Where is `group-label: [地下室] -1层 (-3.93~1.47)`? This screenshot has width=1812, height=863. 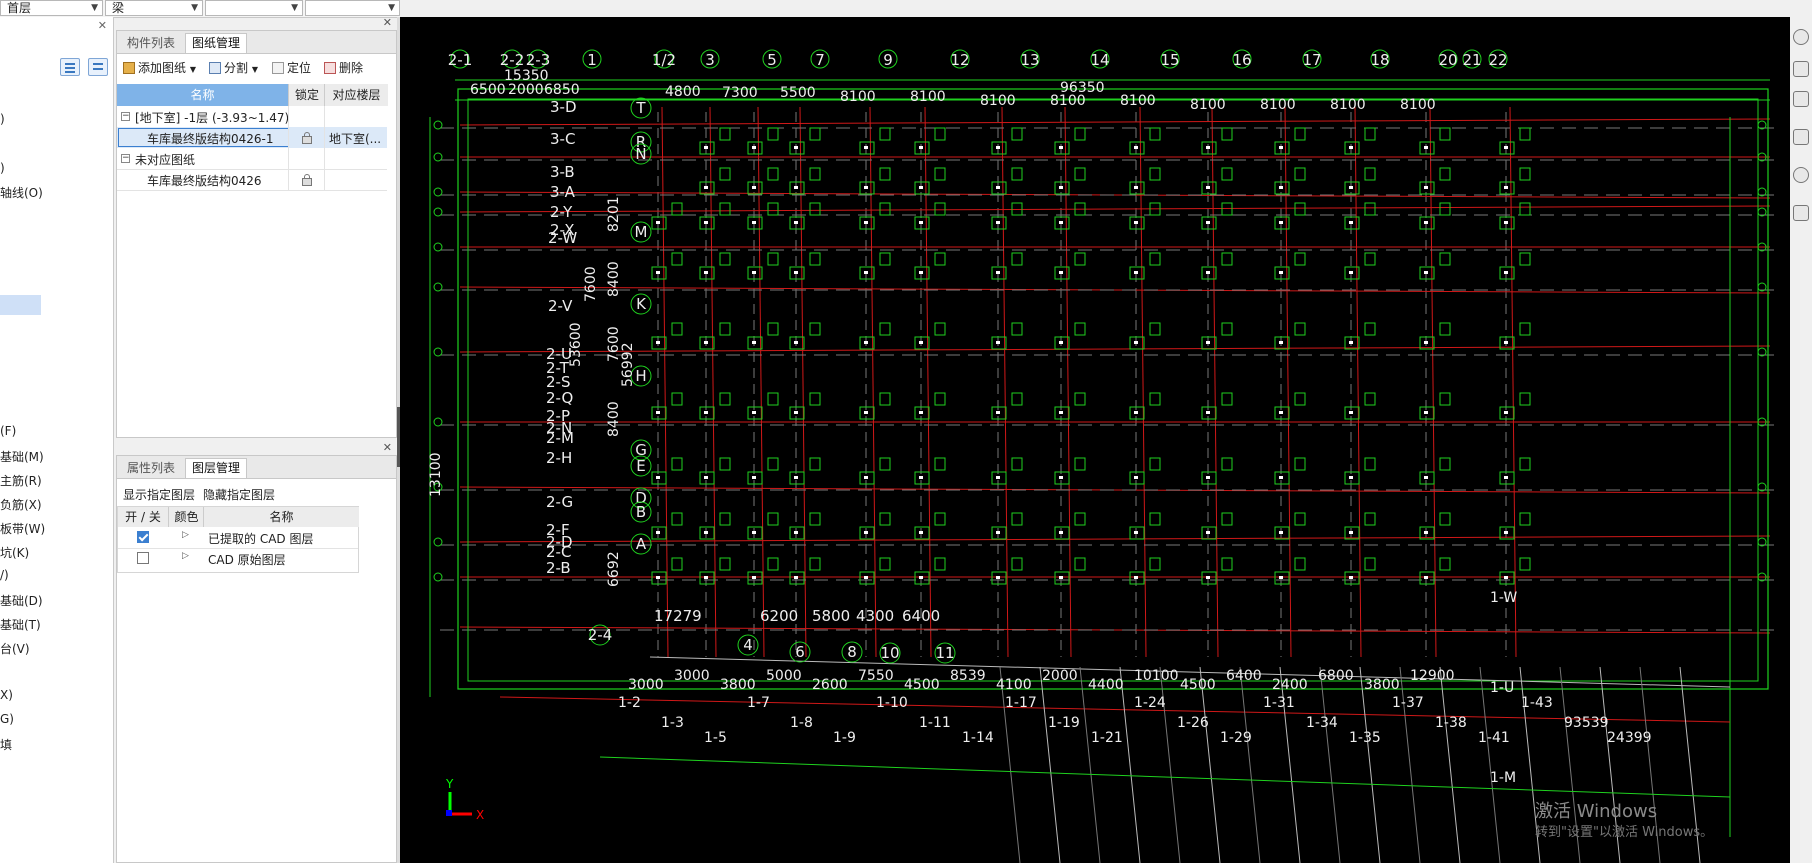 group-label: [地下室] -1层 (-3.93~1.47) is located at coordinates (212, 118).